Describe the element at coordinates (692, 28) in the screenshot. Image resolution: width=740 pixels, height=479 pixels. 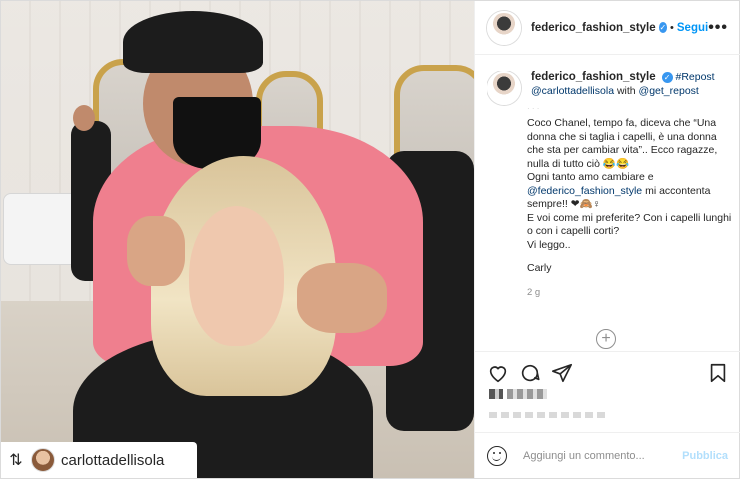
I see `follow-button: Segui` at that location.